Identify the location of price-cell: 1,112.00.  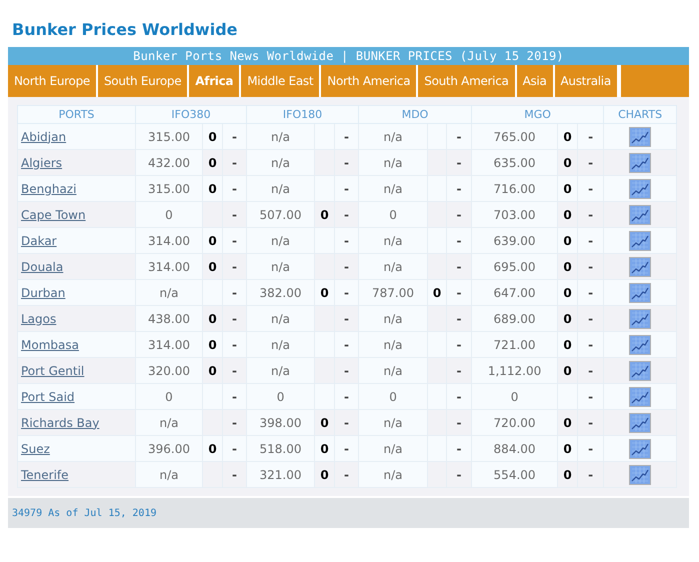
(515, 371).